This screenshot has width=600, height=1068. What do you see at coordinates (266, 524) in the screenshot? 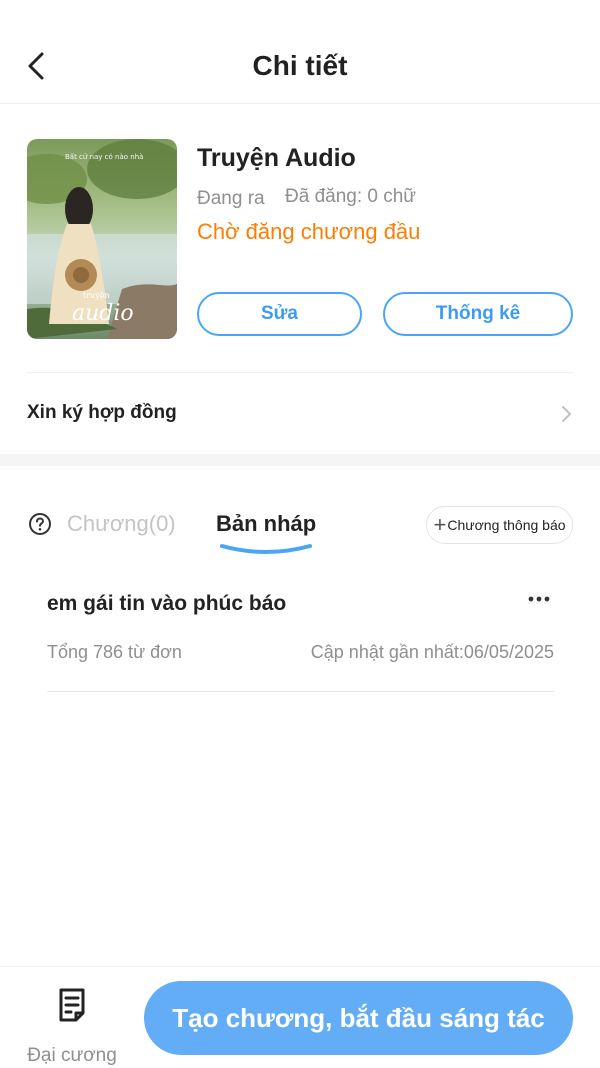
I see `tab-drafts: Bản nháp` at bounding box center [266, 524].